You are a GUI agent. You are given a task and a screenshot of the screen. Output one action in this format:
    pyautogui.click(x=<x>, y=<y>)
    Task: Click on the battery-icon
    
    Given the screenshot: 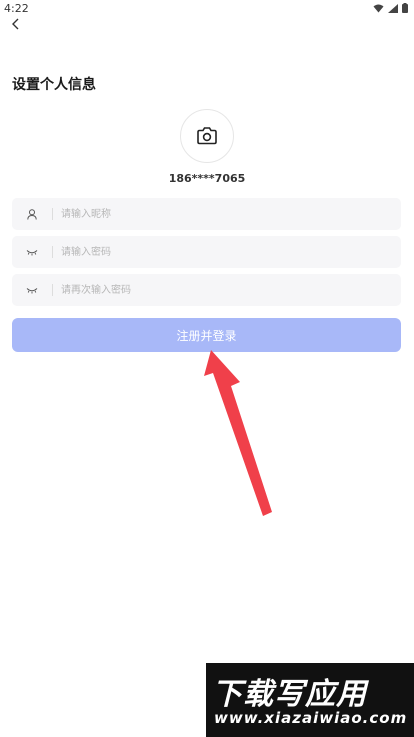 What is the action you would take?
    pyautogui.click(x=405, y=8)
    